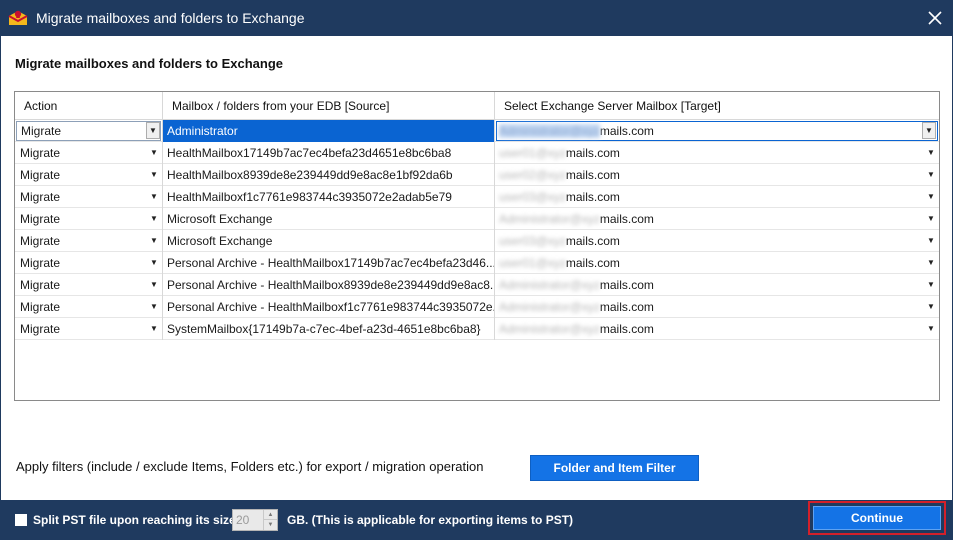  Describe the element at coordinates (255, 520) in the screenshot. I see `split-size-stepper: 20 ▲ ▼` at that location.